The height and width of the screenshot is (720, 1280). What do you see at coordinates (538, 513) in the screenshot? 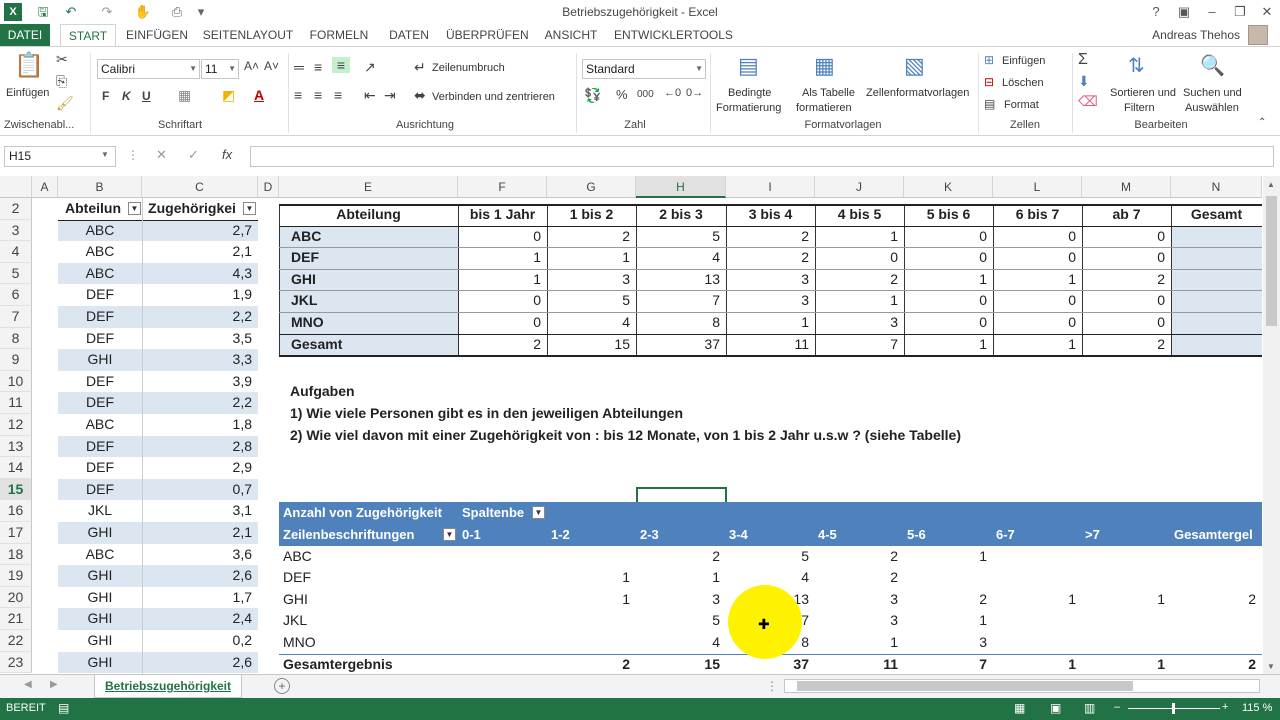
I see `column-filter-dropdown-icon: ▼` at bounding box center [538, 513].